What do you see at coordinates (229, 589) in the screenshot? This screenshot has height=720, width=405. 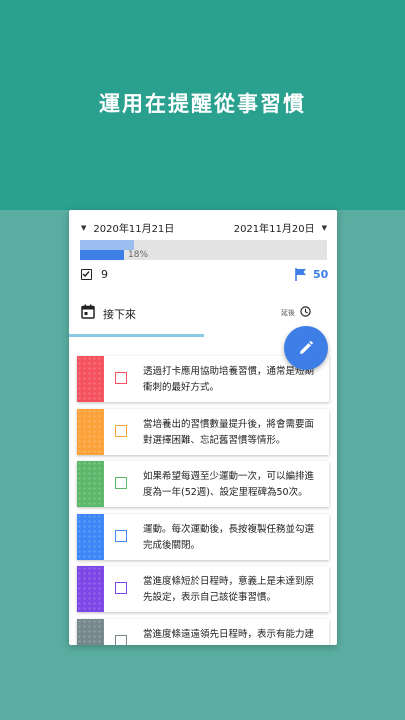 I see `task-text: 當進度條短於日程時，意義上是未達到原先設定，表示自己該從事習慣。` at bounding box center [229, 589].